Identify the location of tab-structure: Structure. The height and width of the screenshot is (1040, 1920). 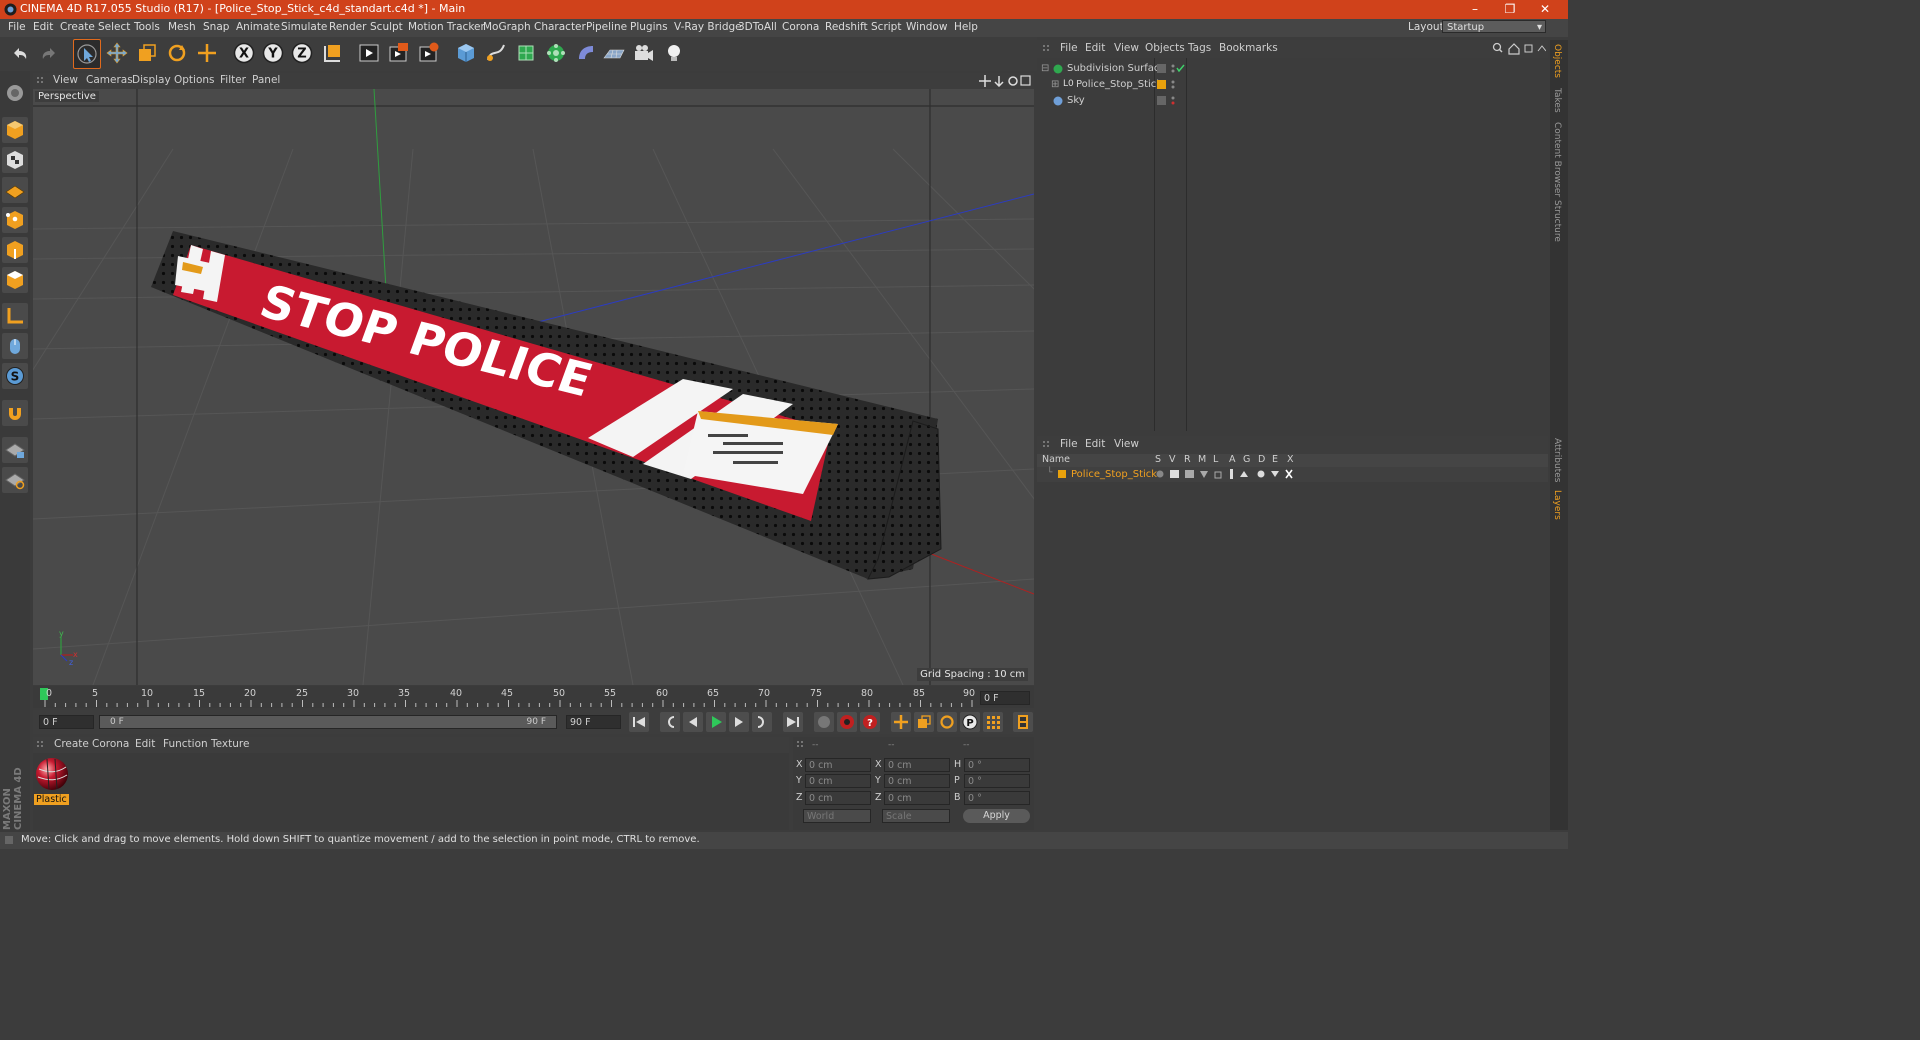
(1557, 221).